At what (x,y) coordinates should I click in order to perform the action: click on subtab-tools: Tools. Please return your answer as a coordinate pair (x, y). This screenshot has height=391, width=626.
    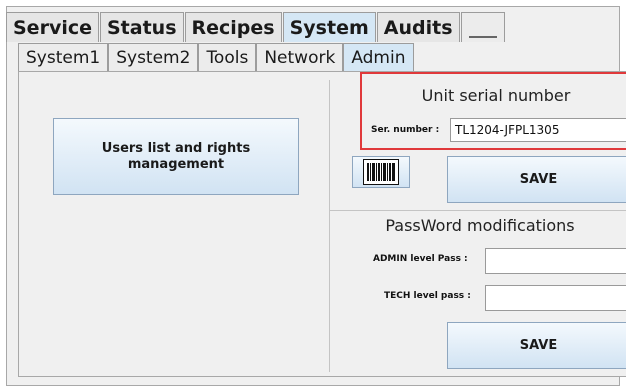
    Looking at the image, I should click on (227, 57).